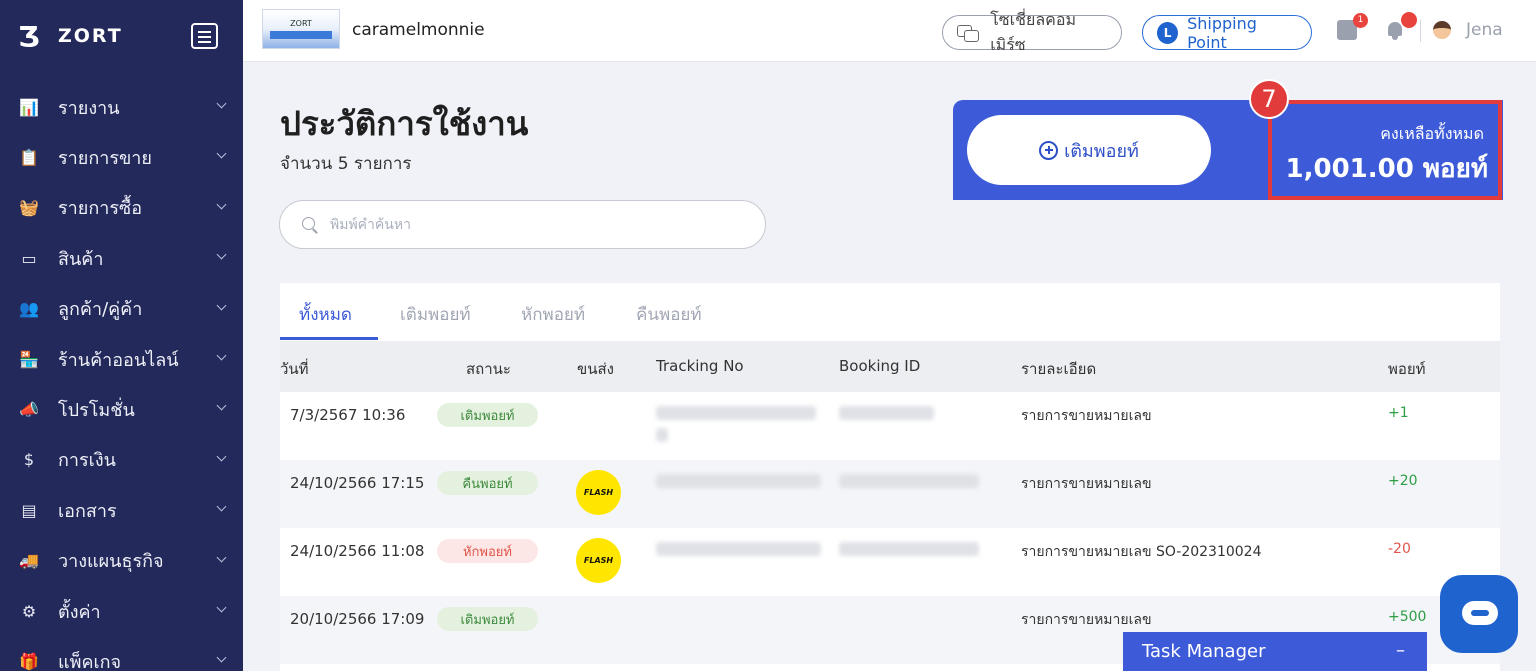 This screenshot has width=1536, height=671. I want to click on tab-refund: คืนพอยท์, so click(669, 314).